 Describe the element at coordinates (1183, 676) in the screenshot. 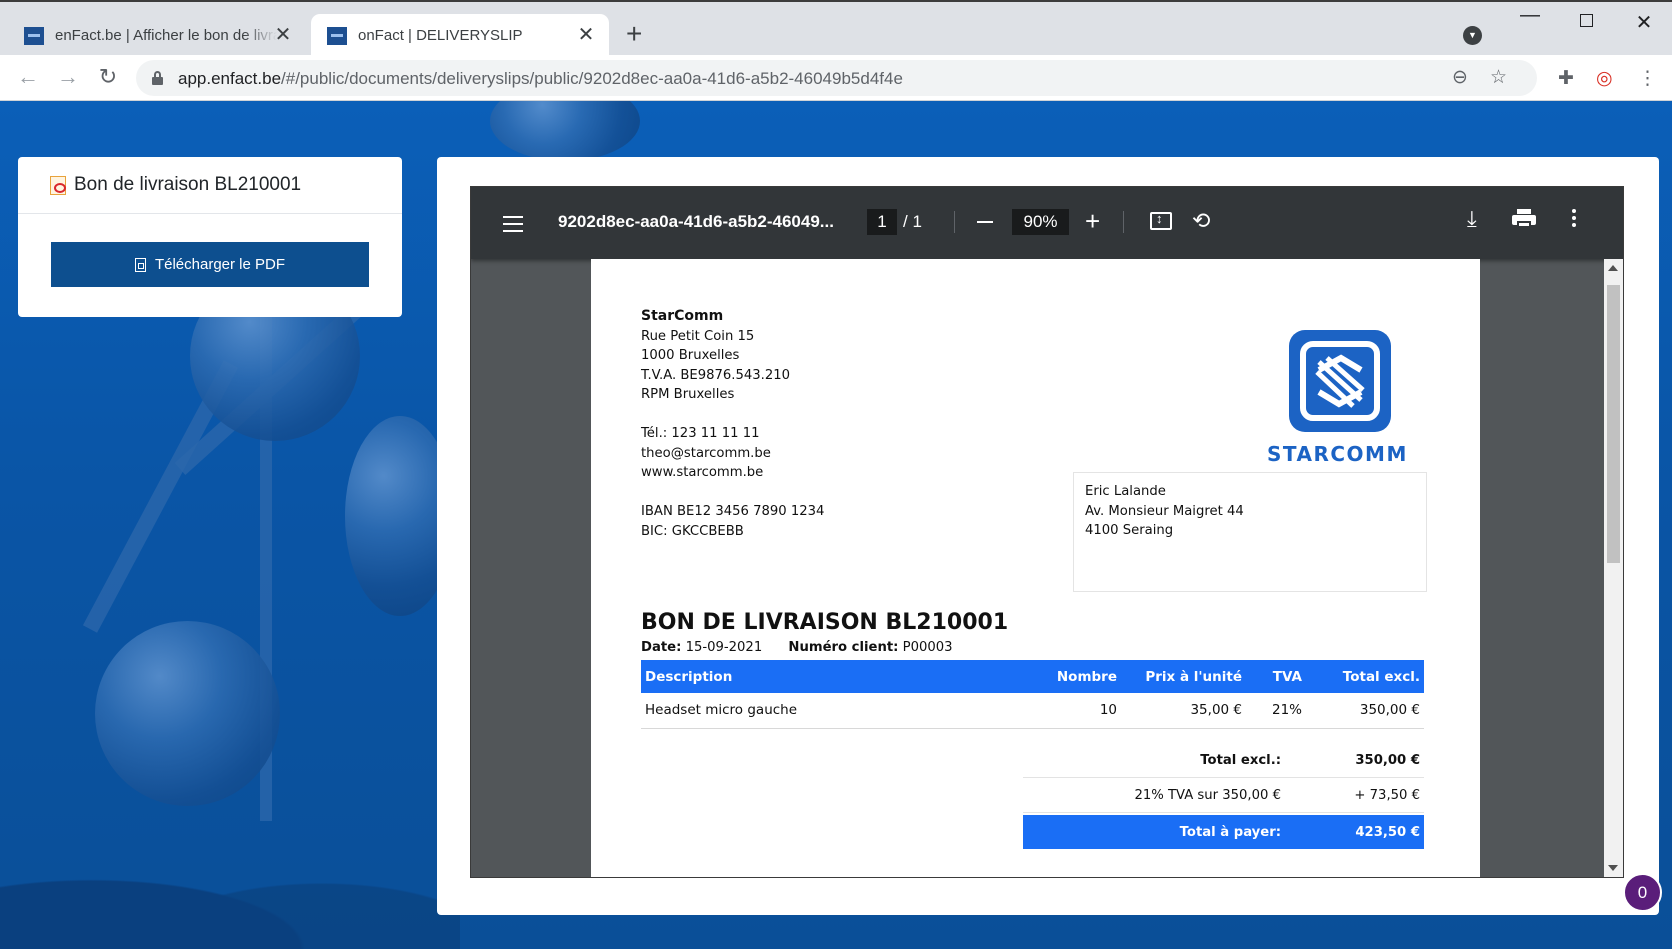

I see `column-header-unit-price: Prix à l'unité` at that location.